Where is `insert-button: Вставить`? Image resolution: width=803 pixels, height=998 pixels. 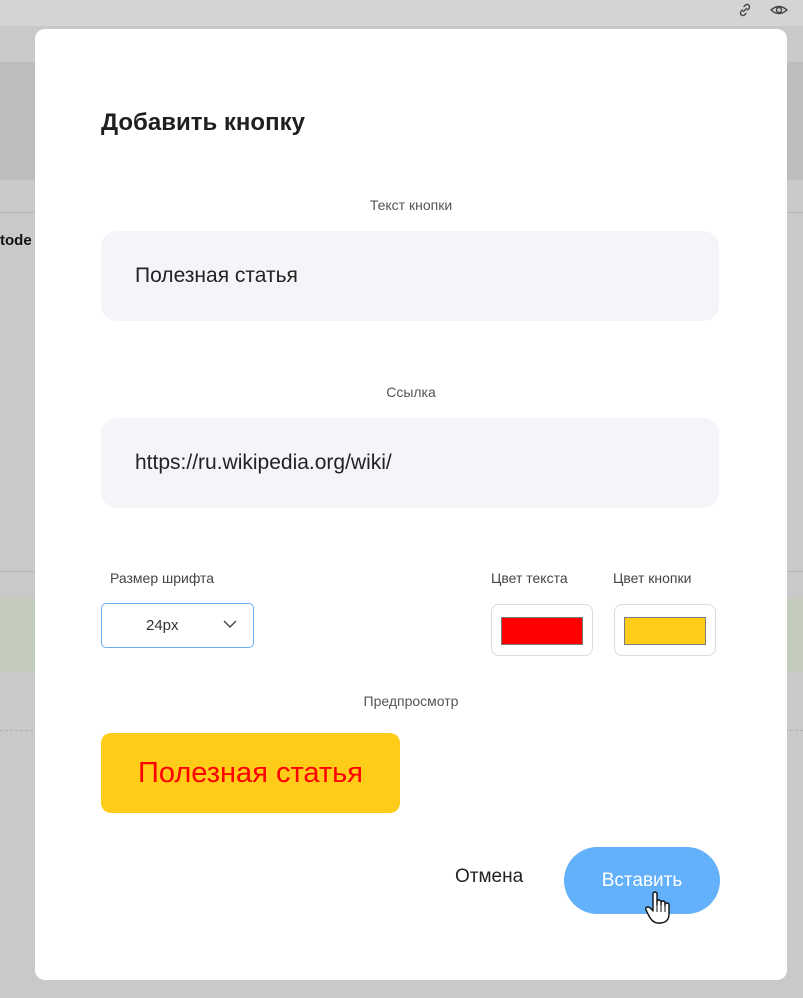 insert-button: Вставить is located at coordinates (642, 880).